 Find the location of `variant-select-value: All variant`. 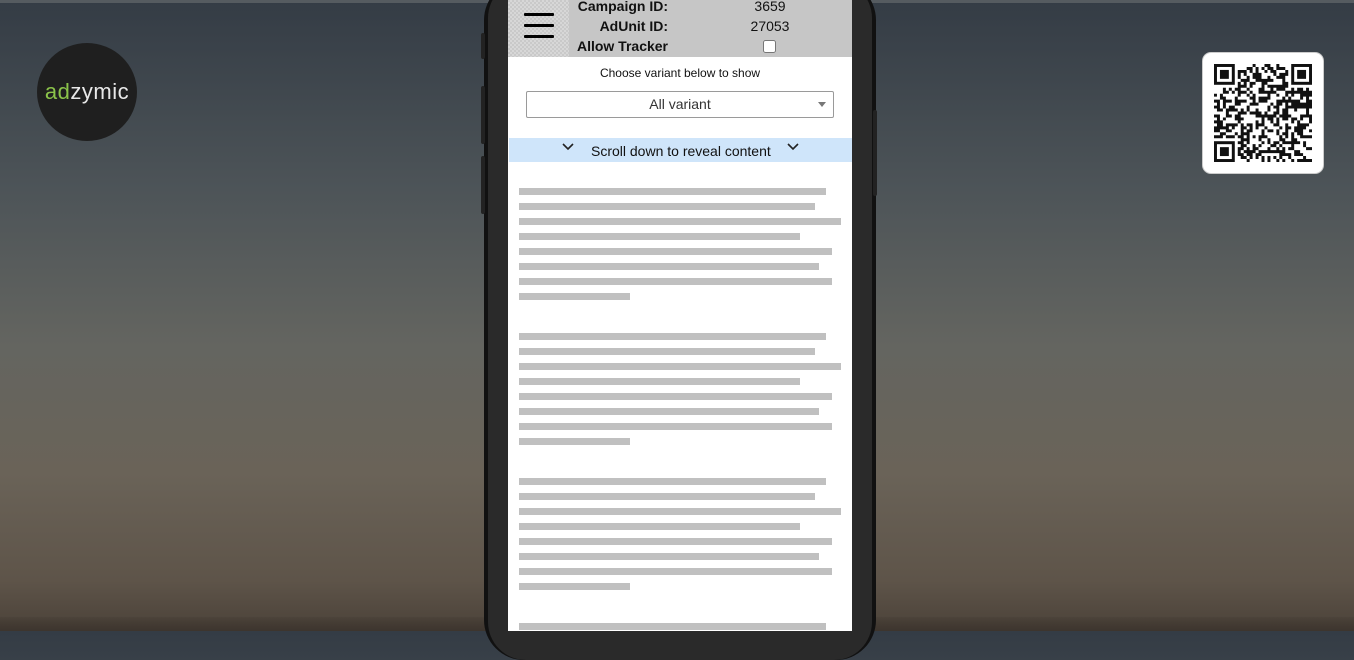

variant-select-value: All variant is located at coordinates (680, 104).